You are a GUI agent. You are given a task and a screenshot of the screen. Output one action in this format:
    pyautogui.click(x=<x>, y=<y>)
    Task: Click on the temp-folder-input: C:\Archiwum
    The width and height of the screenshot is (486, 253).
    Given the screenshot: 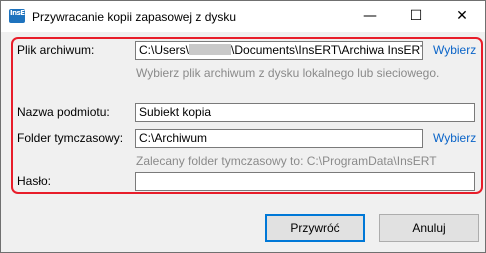 What is the action you would take?
    pyautogui.click(x=279, y=138)
    